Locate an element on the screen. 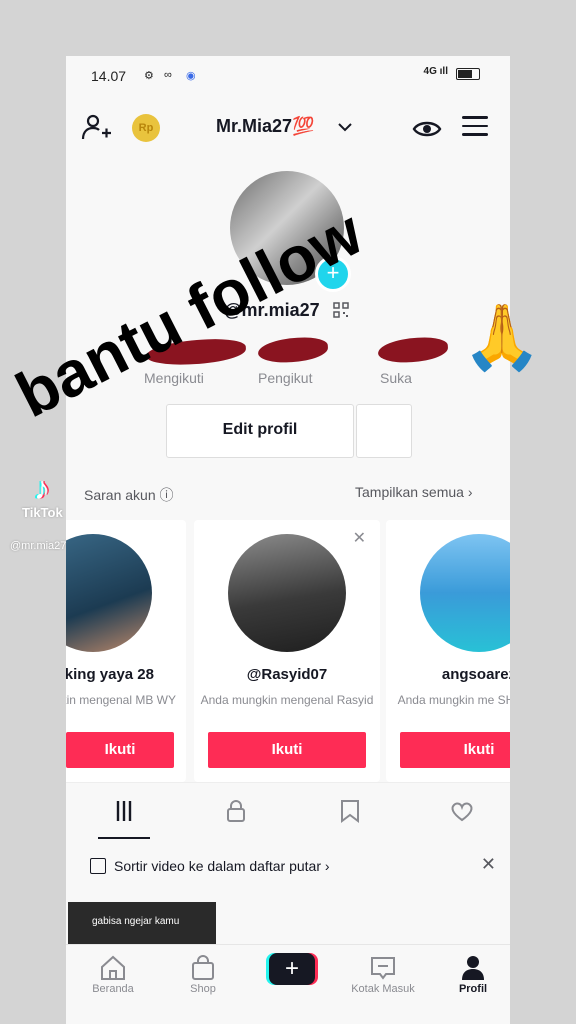 The image size is (576, 1024). active-tab-indicator is located at coordinates (124, 838).